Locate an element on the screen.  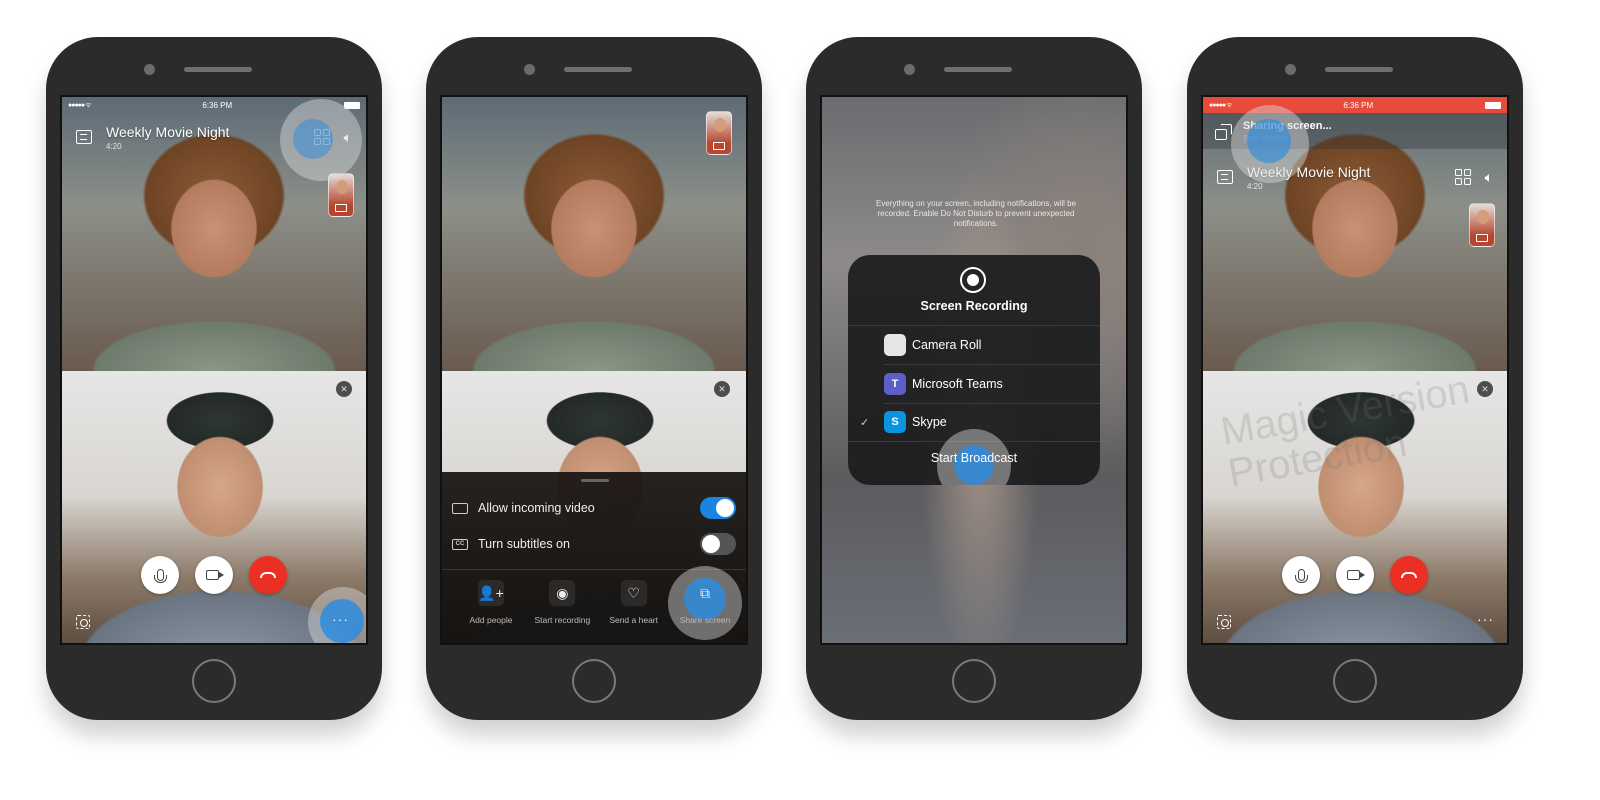
option-label: Camera Roll is located at coordinates (947, 345).